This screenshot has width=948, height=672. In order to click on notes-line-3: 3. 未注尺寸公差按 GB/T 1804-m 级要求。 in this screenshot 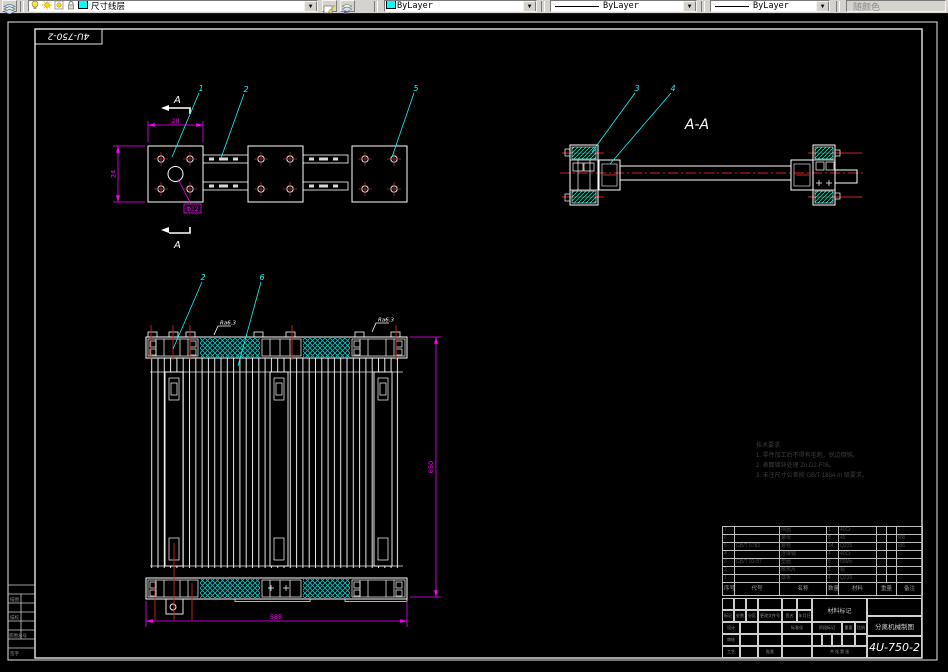, I will do `click(812, 476)`.